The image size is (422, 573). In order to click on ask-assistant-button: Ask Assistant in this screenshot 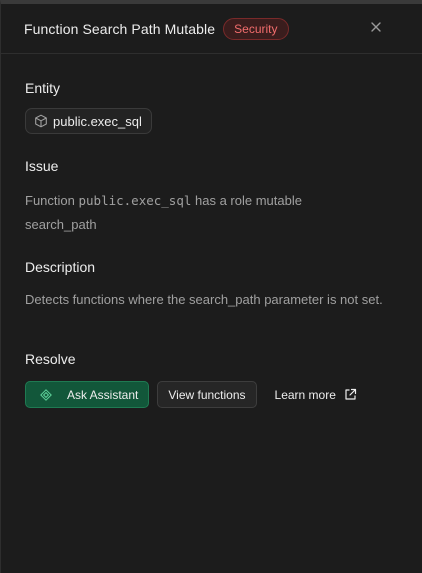, I will do `click(87, 394)`.